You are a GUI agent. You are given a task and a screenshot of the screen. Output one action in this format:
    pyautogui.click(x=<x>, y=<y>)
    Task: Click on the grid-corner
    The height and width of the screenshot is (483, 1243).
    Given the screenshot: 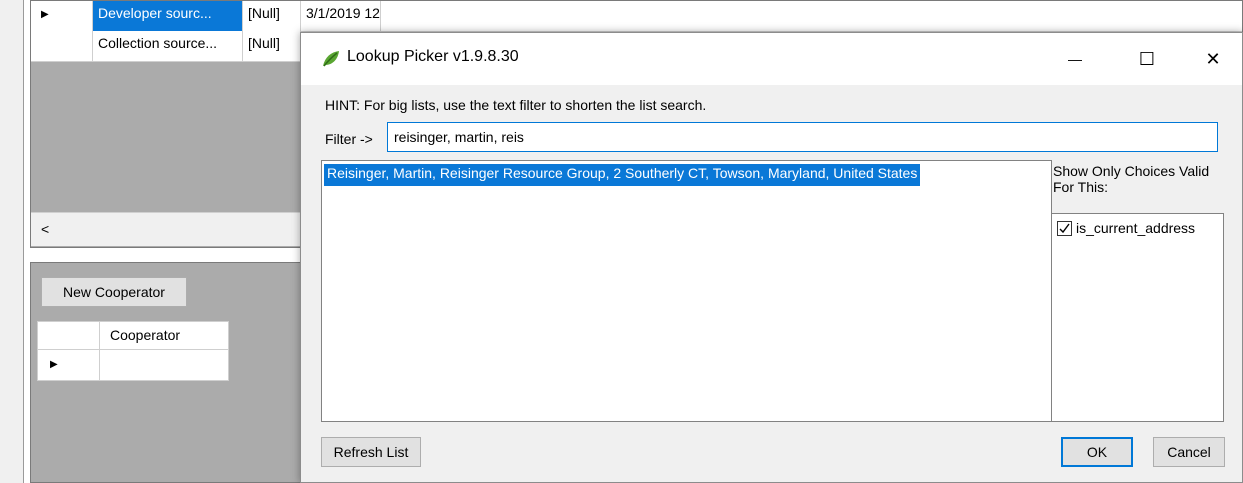 What is the action you would take?
    pyautogui.click(x=69, y=336)
    